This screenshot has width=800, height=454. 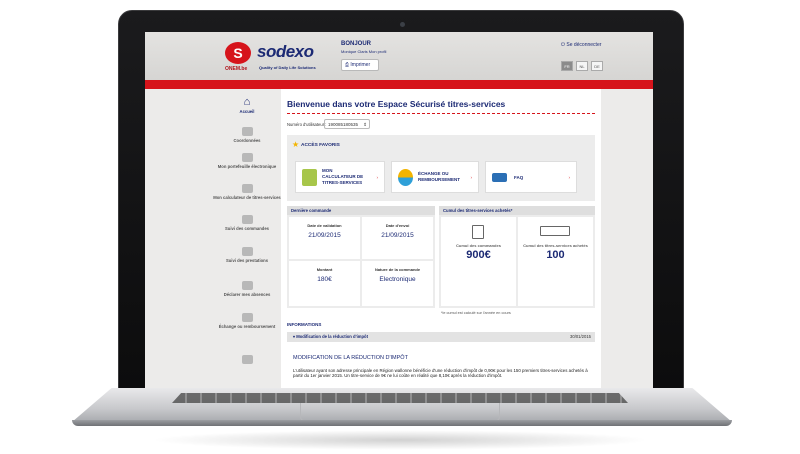 What do you see at coordinates (304, 324) in the screenshot?
I see `info-section-label: INFORMATIONS` at bounding box center [304, 324].